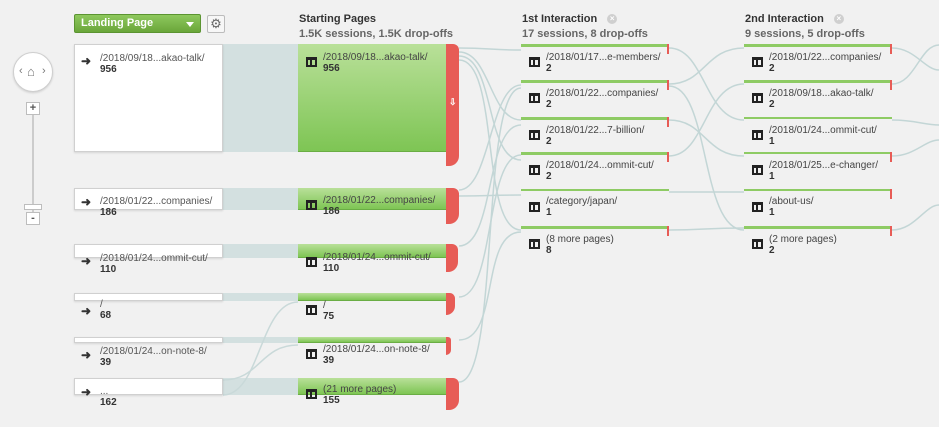 The width and height of the screenshot is (939, 427). What do you see at coordinates (803, 239) in the screenshot?
I see `page-node-label: (2 more pages)` at bounding box center [803, 239].